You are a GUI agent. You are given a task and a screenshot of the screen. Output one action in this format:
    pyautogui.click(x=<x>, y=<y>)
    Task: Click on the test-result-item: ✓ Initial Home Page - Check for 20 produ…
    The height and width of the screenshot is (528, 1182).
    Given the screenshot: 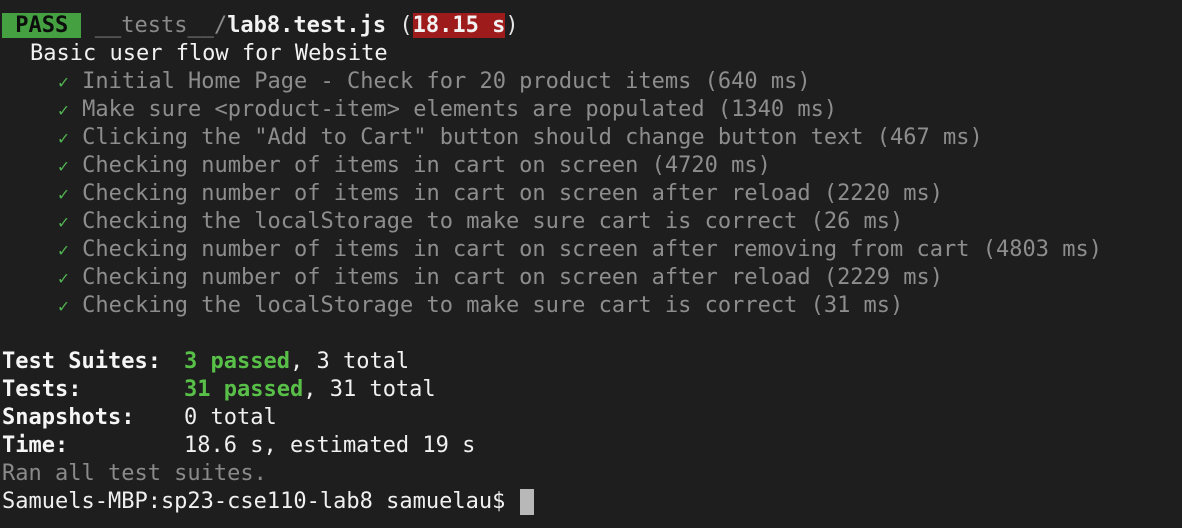 What is the action you would take?
    pyautogui.click(x=434, y=82)
    